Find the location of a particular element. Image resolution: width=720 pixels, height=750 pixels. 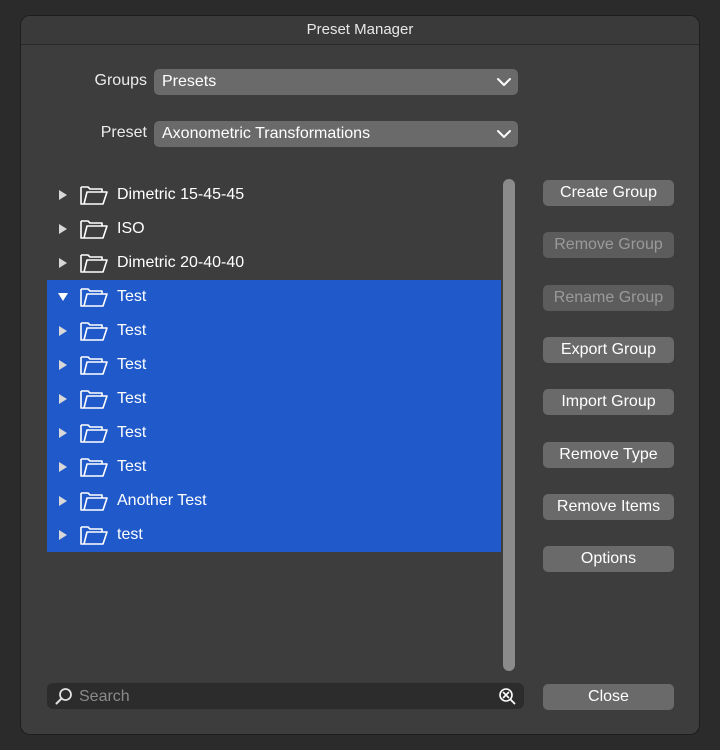

options-button: Options is located at coordinates (608, 559).